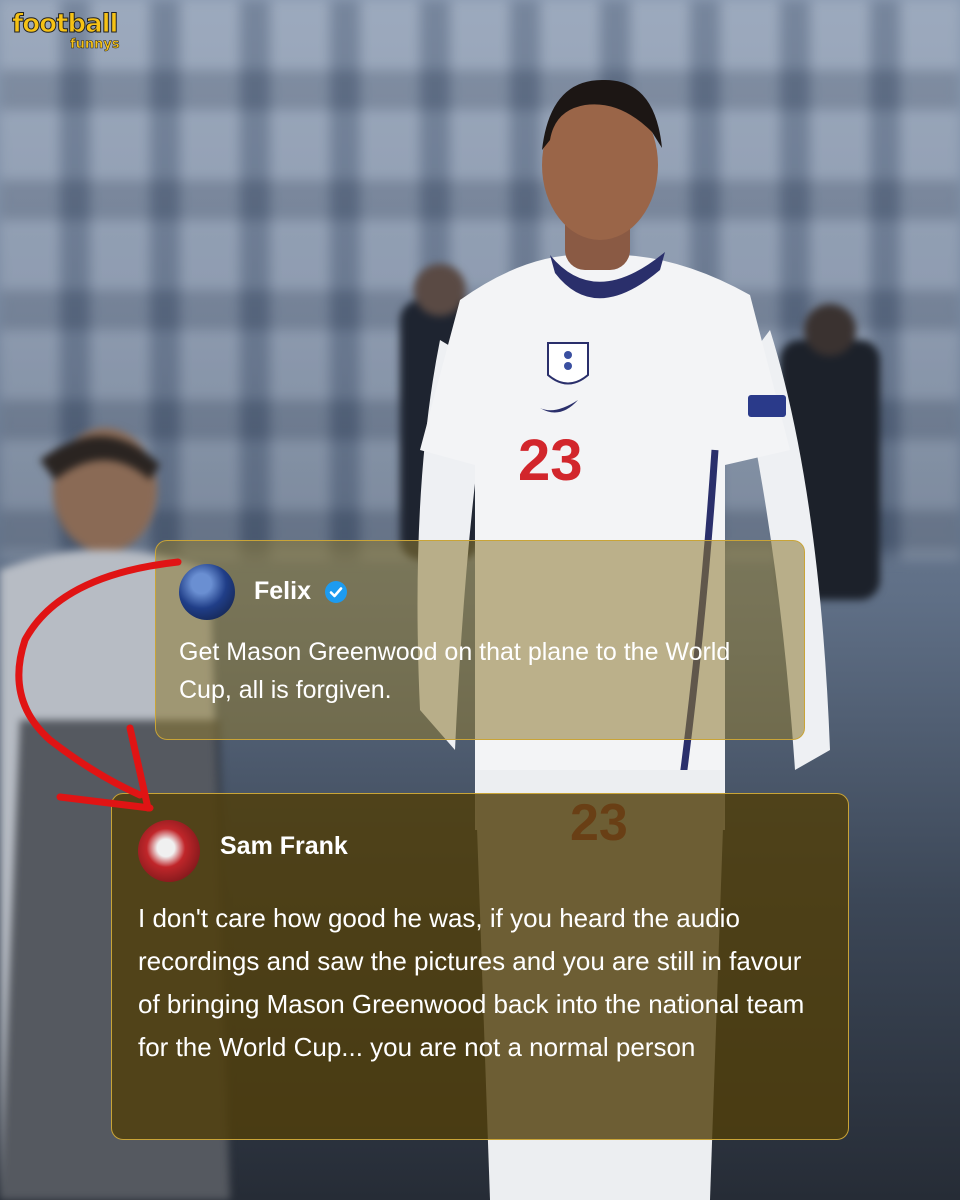 This screenshot has width=960, height=1200. What do you see at coordinates (335, 592) in the screenshot?
I see `verified-badge-icon` at bounding box center [335, 592].